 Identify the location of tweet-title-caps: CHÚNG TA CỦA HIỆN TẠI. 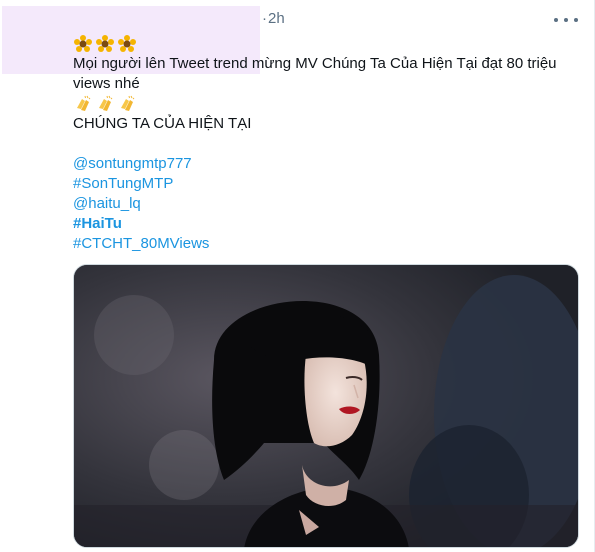
(162, 123).